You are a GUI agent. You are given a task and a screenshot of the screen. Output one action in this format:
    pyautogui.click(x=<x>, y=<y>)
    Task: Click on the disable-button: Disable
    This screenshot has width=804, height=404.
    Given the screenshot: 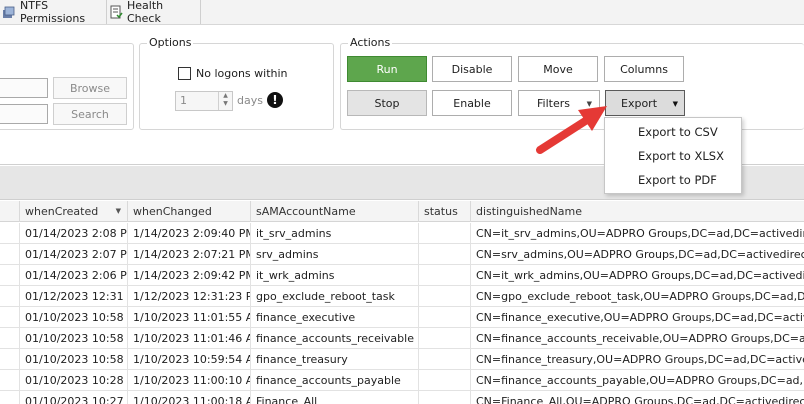 What is the action you would take?
    pyautogui.click(x=472, y=69)
    